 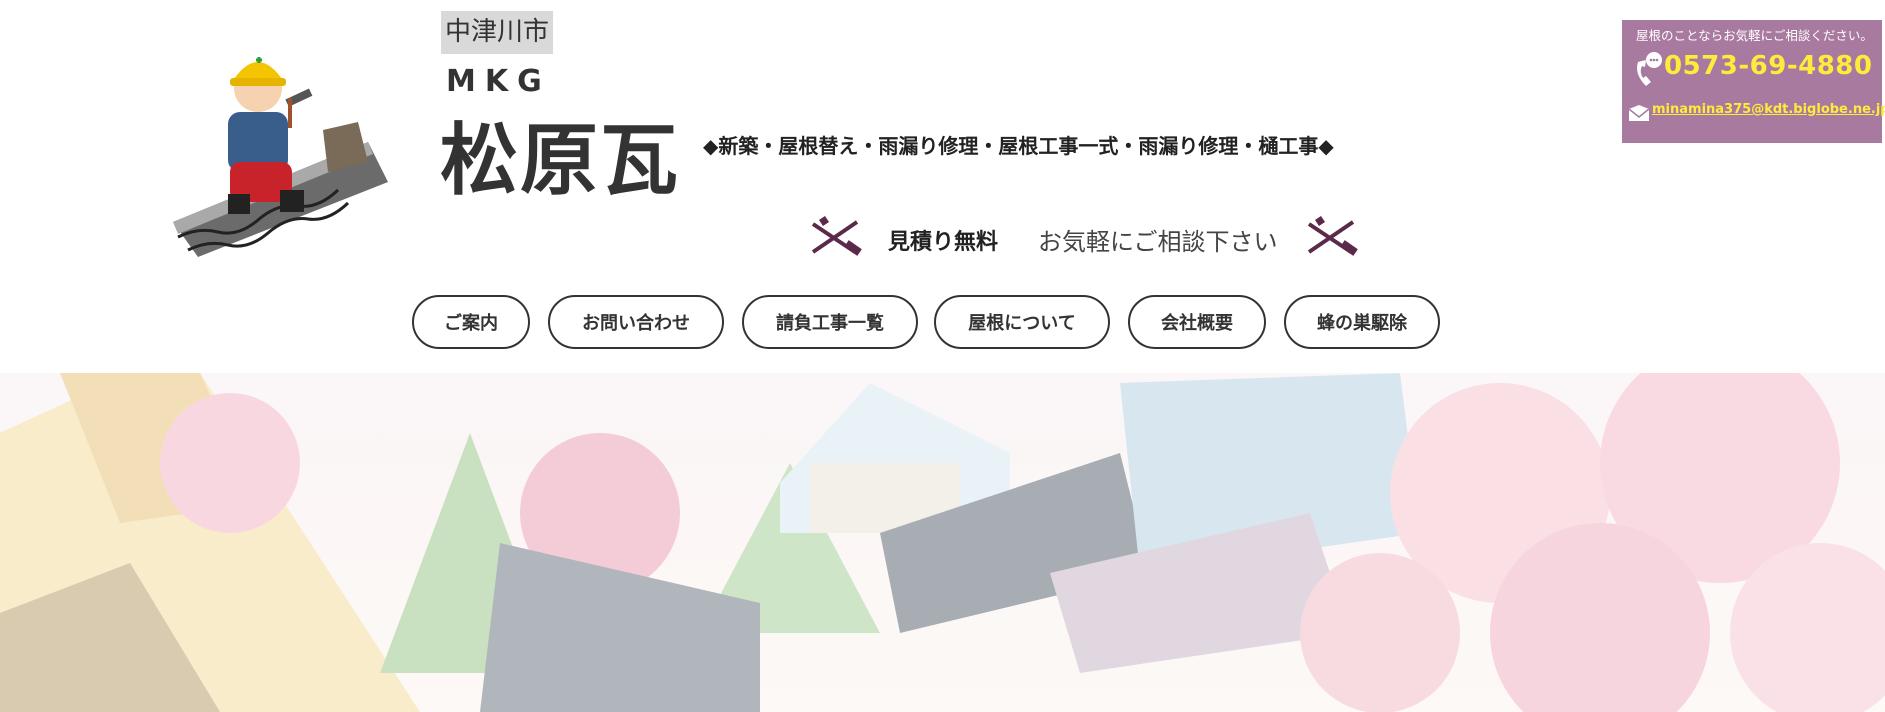 I want to click on nav-company: 会社概要, so click(x=1197, y=322).